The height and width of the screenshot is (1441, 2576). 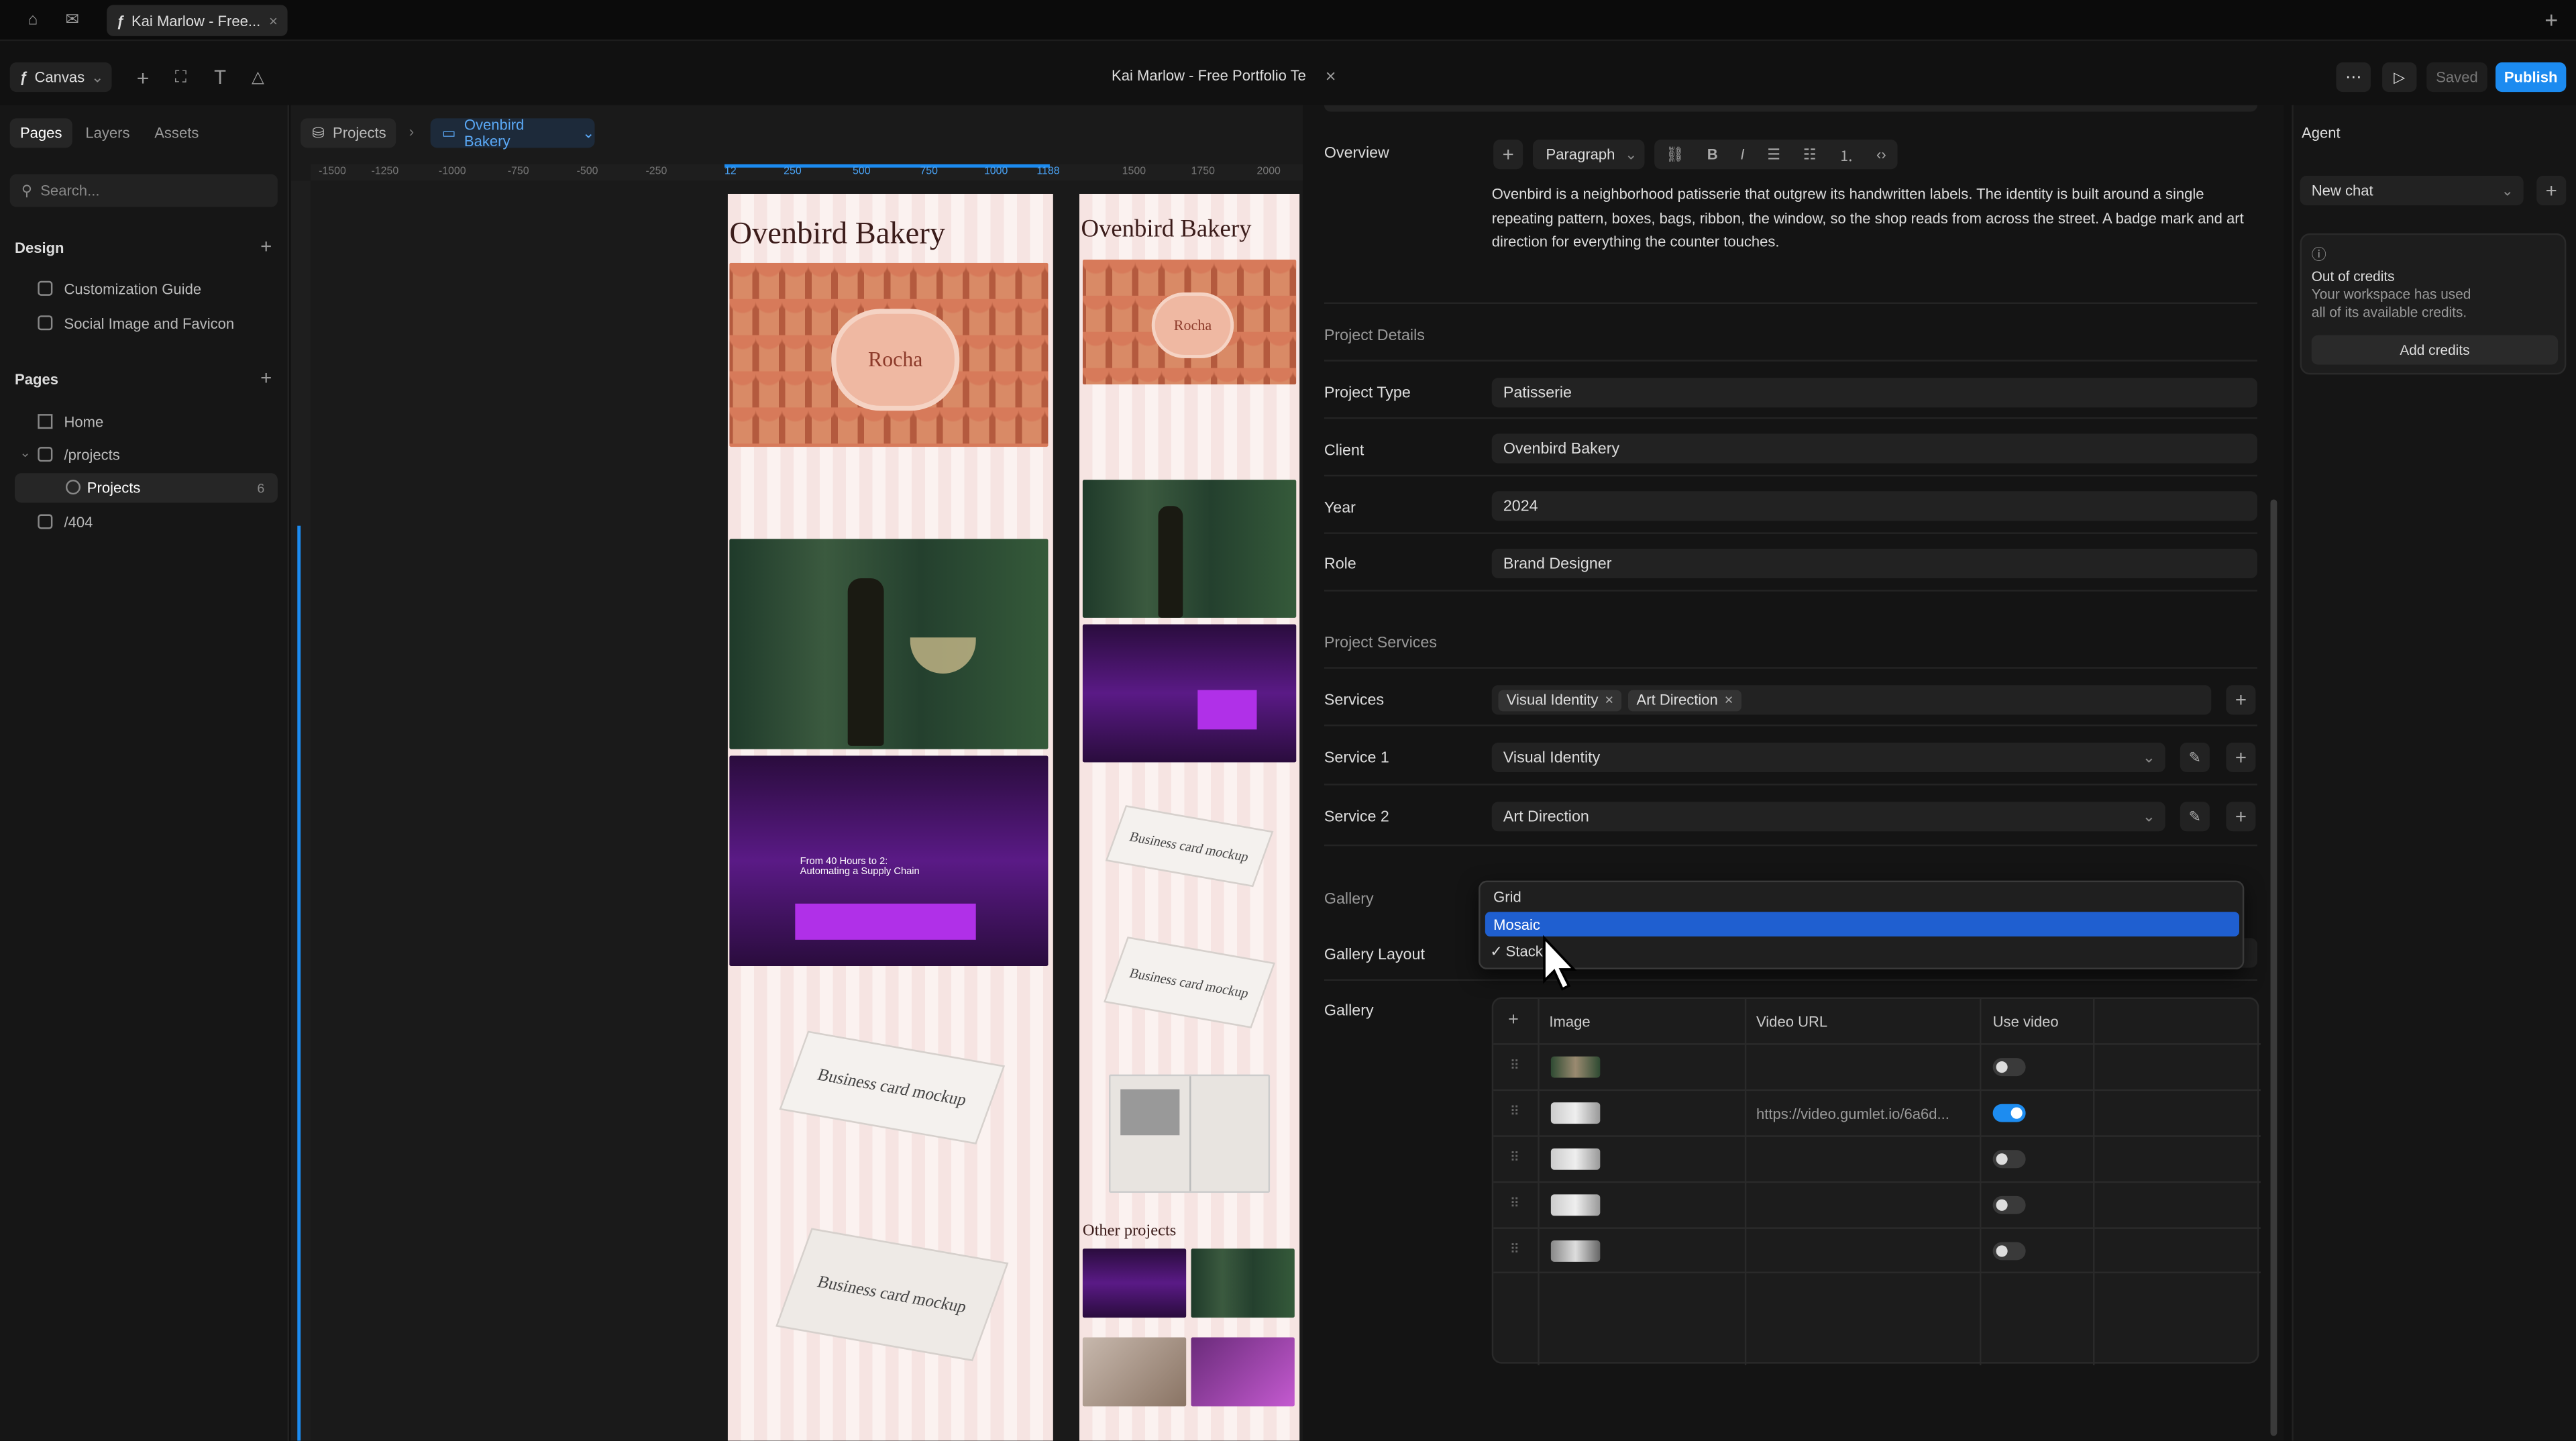 I want to click on breadcrumb-current: ▭ Ovenbird Bakery ⌄, so click(x=512, y=133).